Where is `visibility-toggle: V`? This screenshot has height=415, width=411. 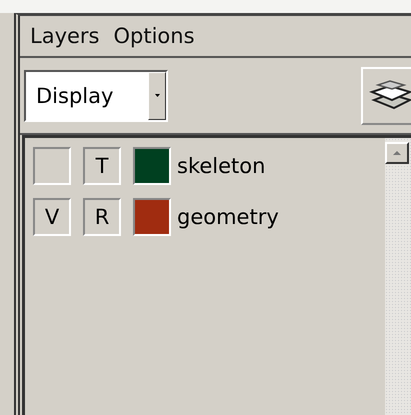
visibility-toggle: V is located at coordinates (52, 217).